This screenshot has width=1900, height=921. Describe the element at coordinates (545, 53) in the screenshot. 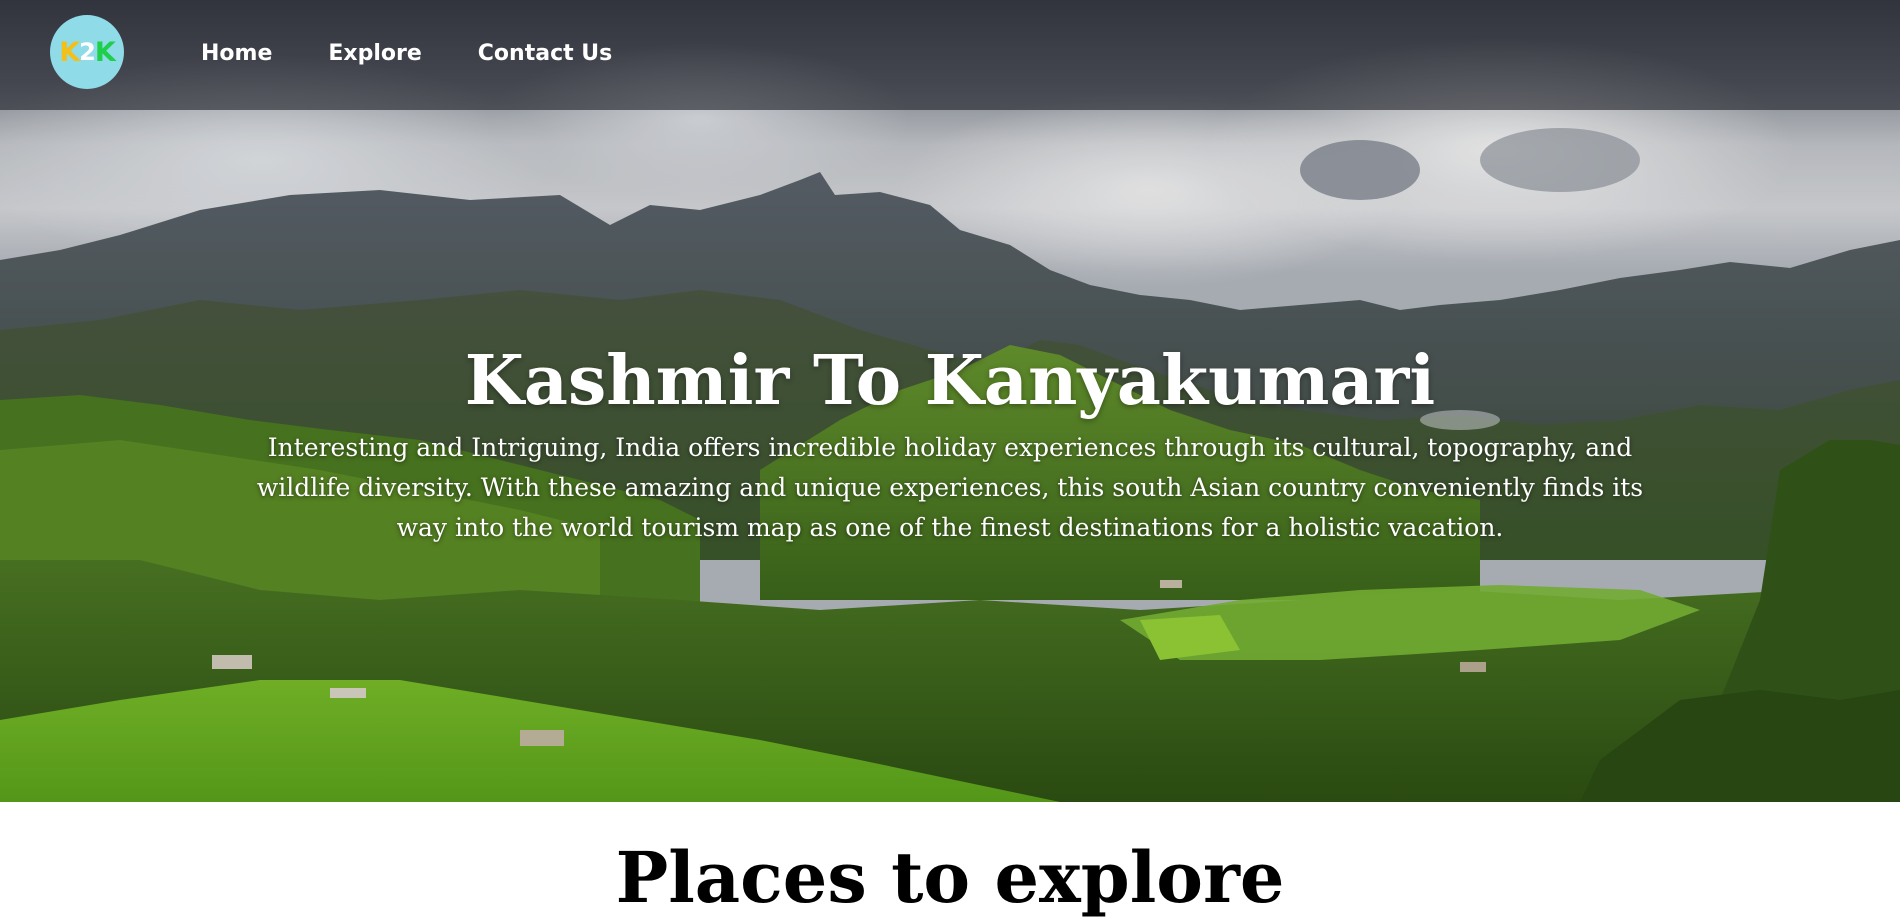

I see `nav-link-contact-us: Contact Us` at that location.